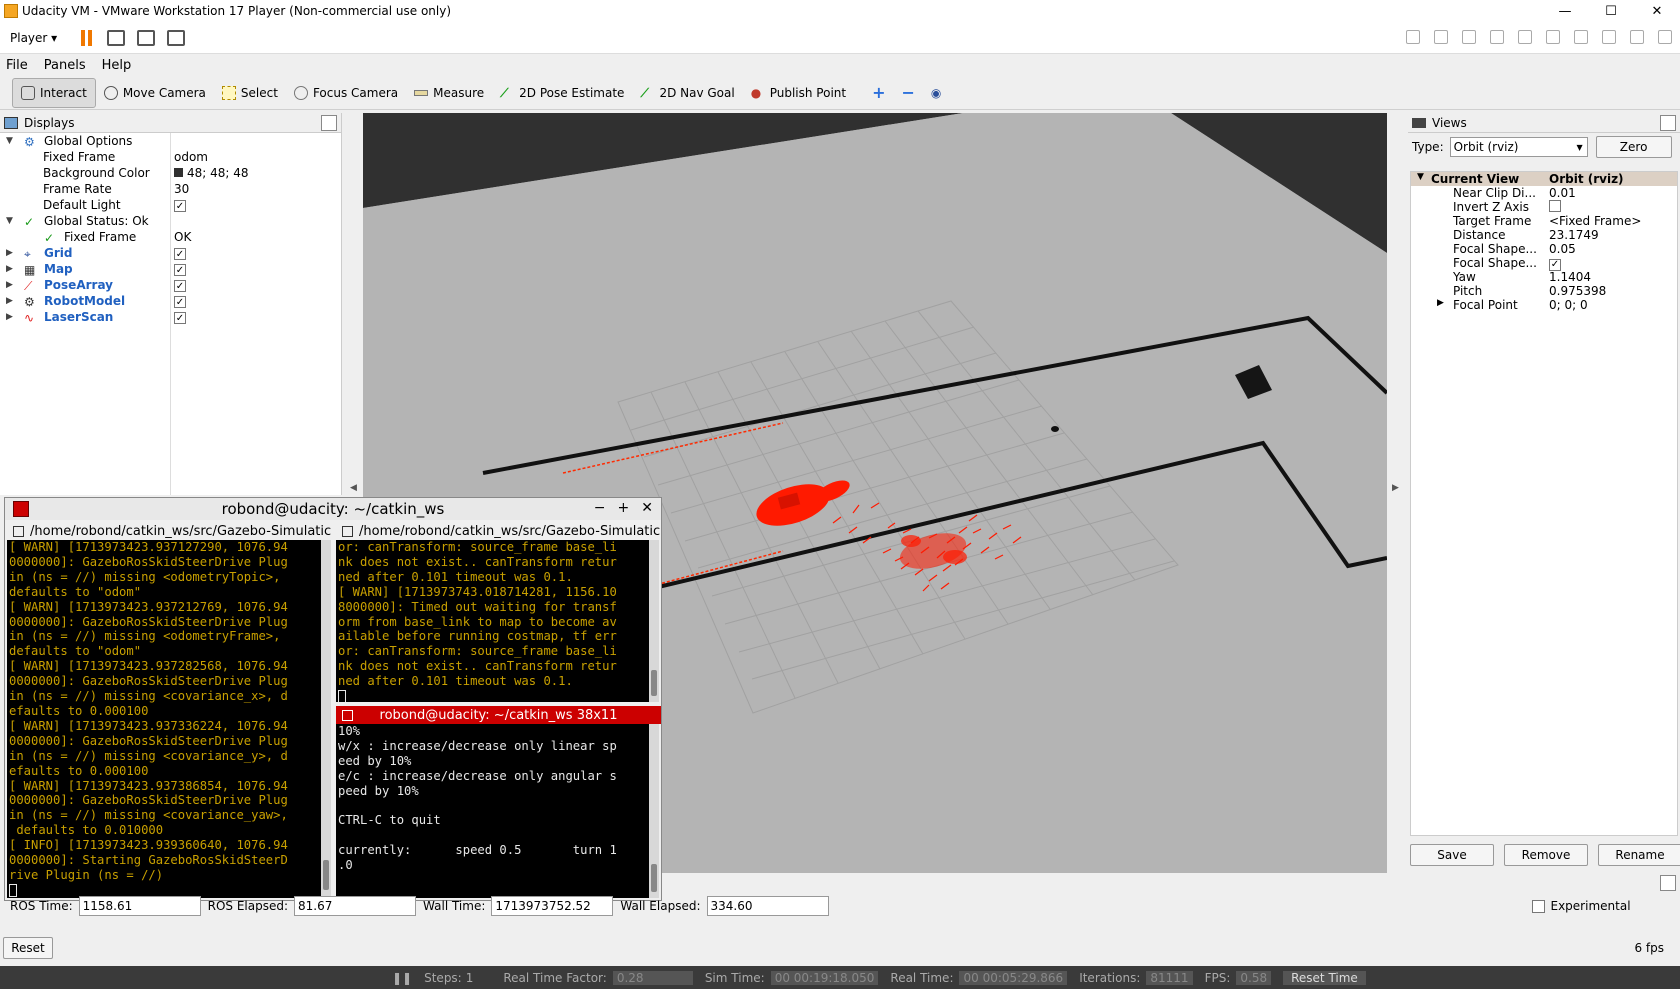  I want to click on teleop-title-bar: robond@udacity: ~/catkin_ws 38x11, so click(498, 715).